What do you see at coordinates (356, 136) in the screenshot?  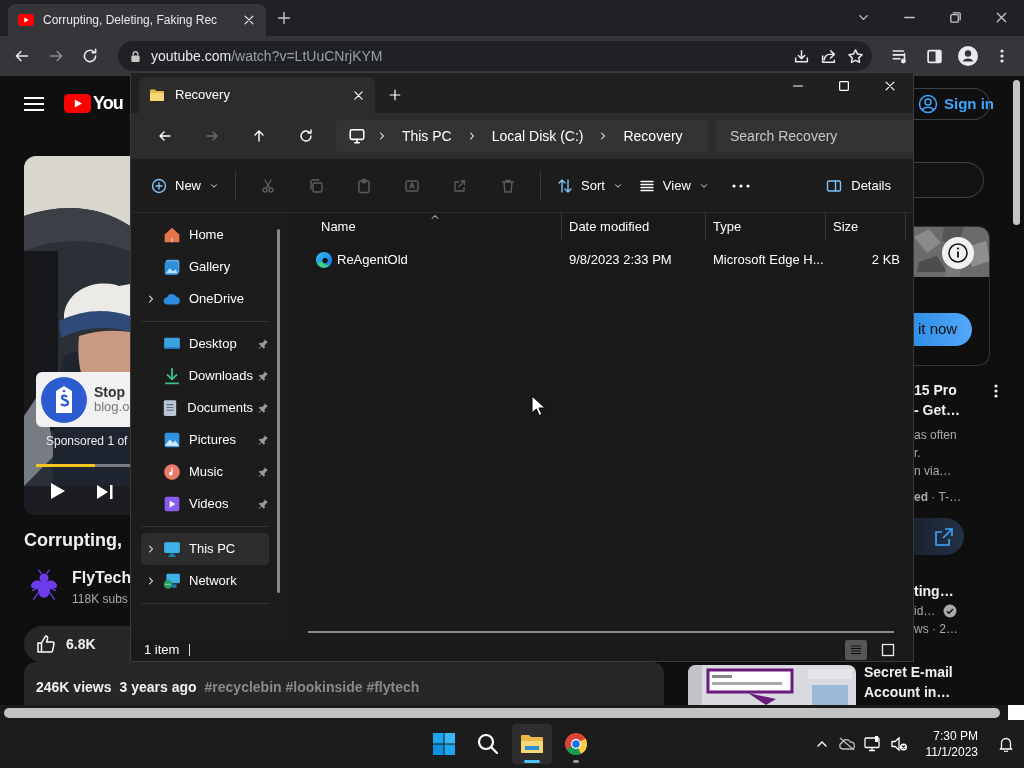 I see `computer-icon` at bounding box center [356, 136].